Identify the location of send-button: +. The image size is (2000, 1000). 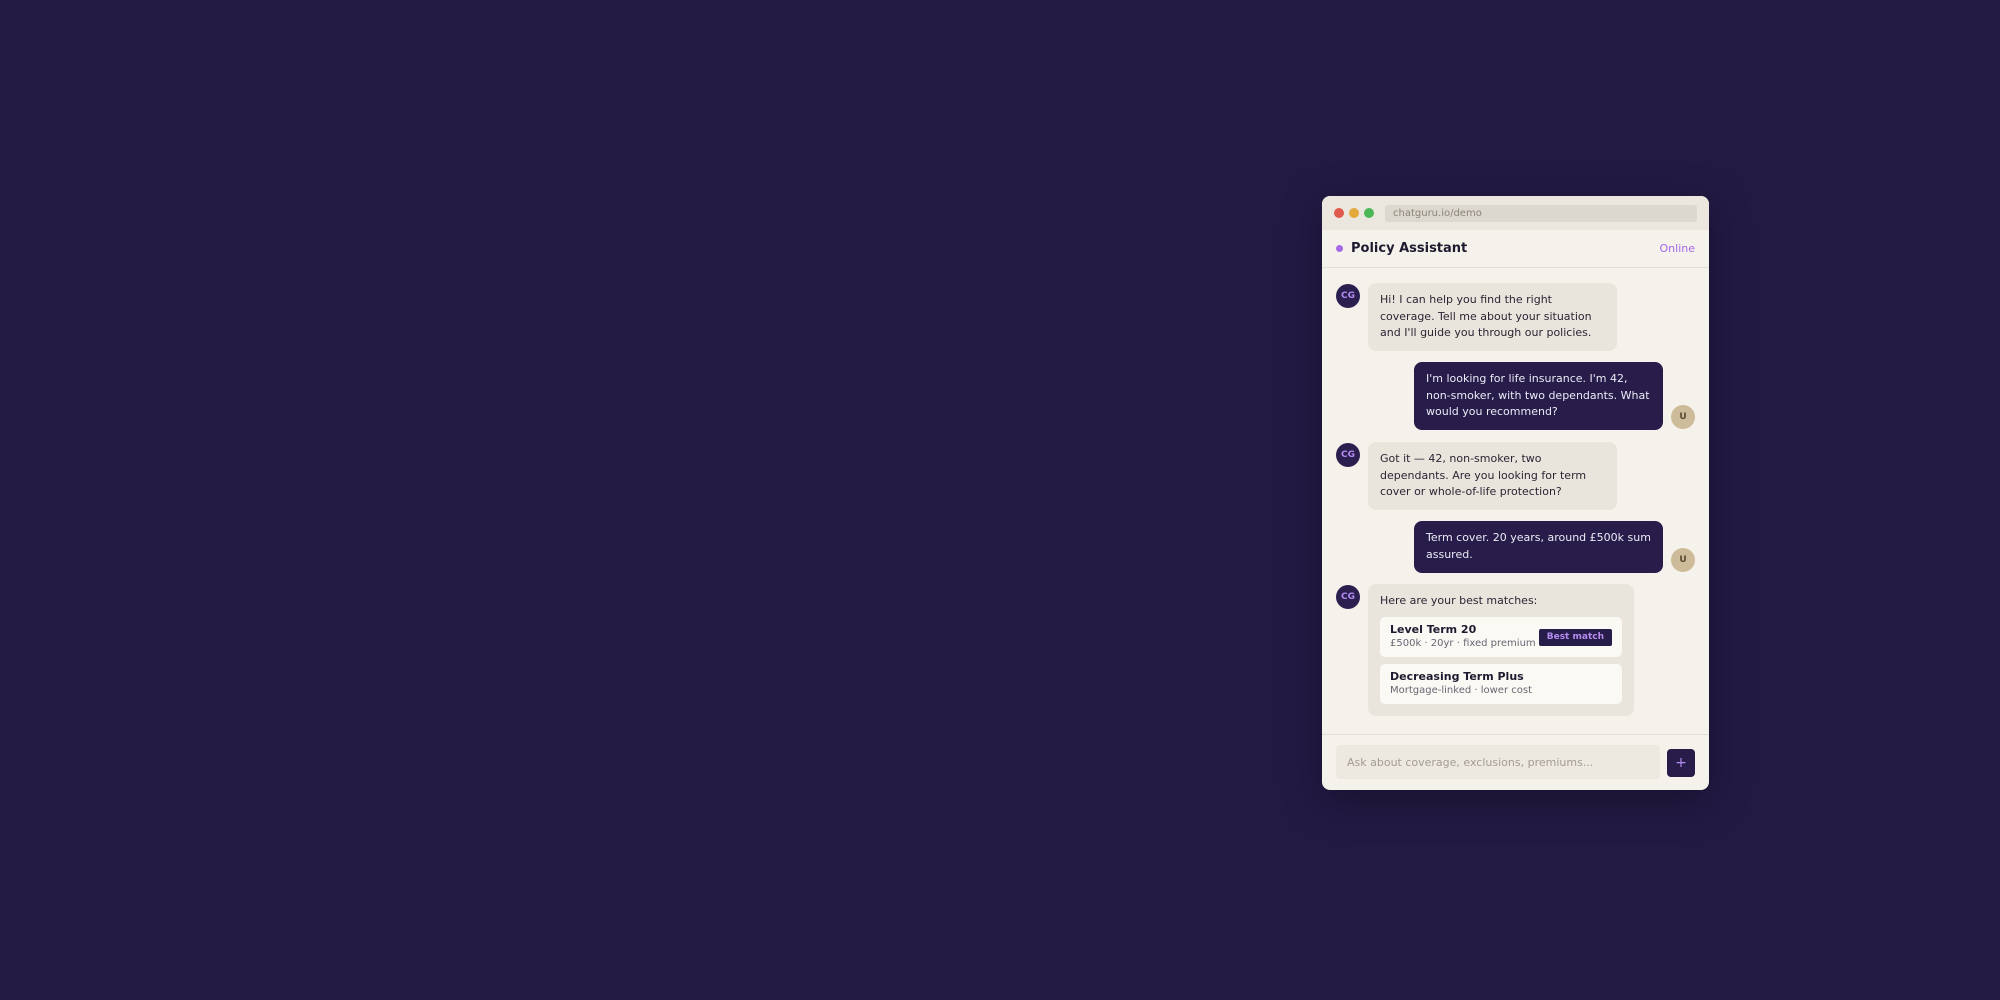
(1681, 763).